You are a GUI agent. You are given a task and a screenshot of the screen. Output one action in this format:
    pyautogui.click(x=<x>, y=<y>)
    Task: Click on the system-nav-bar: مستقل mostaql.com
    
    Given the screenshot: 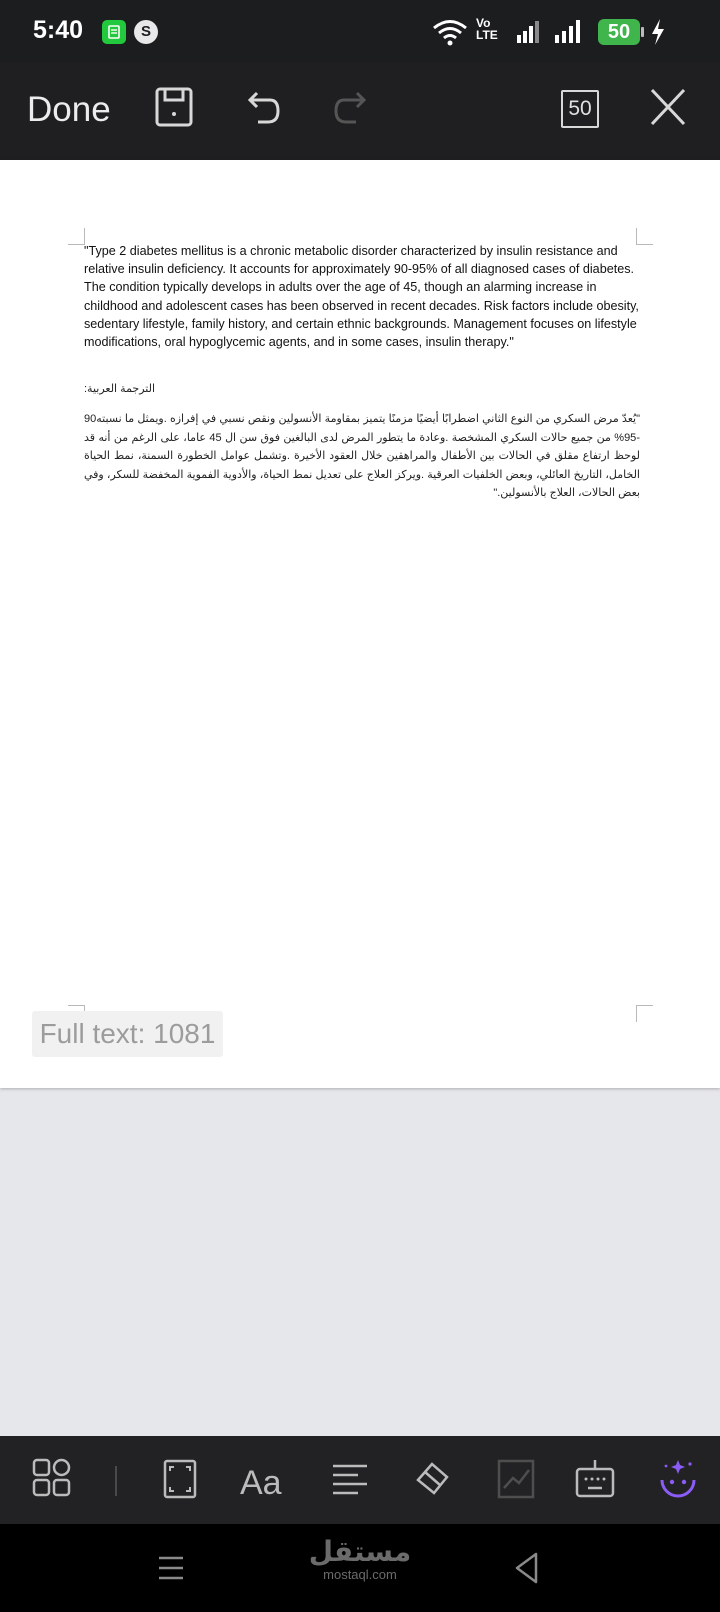 What is the action you would take?
    pyautogui.click(x=360, y=1568)
    